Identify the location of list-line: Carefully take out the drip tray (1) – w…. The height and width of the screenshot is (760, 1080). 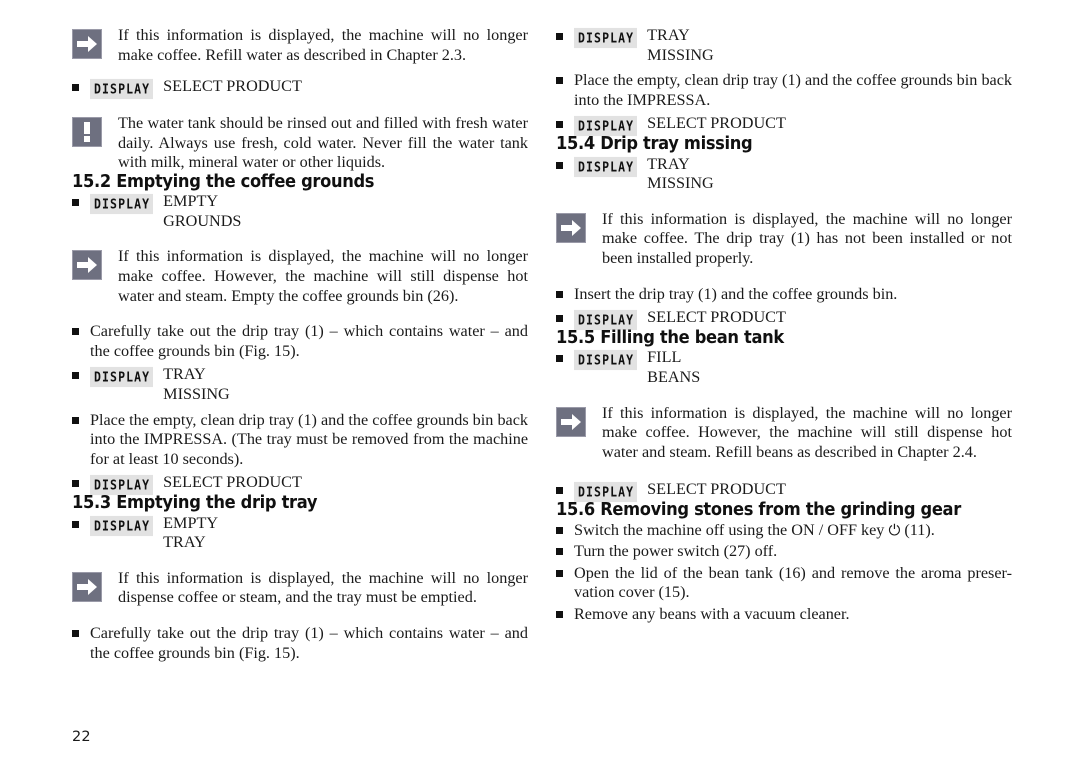
(309, 632).